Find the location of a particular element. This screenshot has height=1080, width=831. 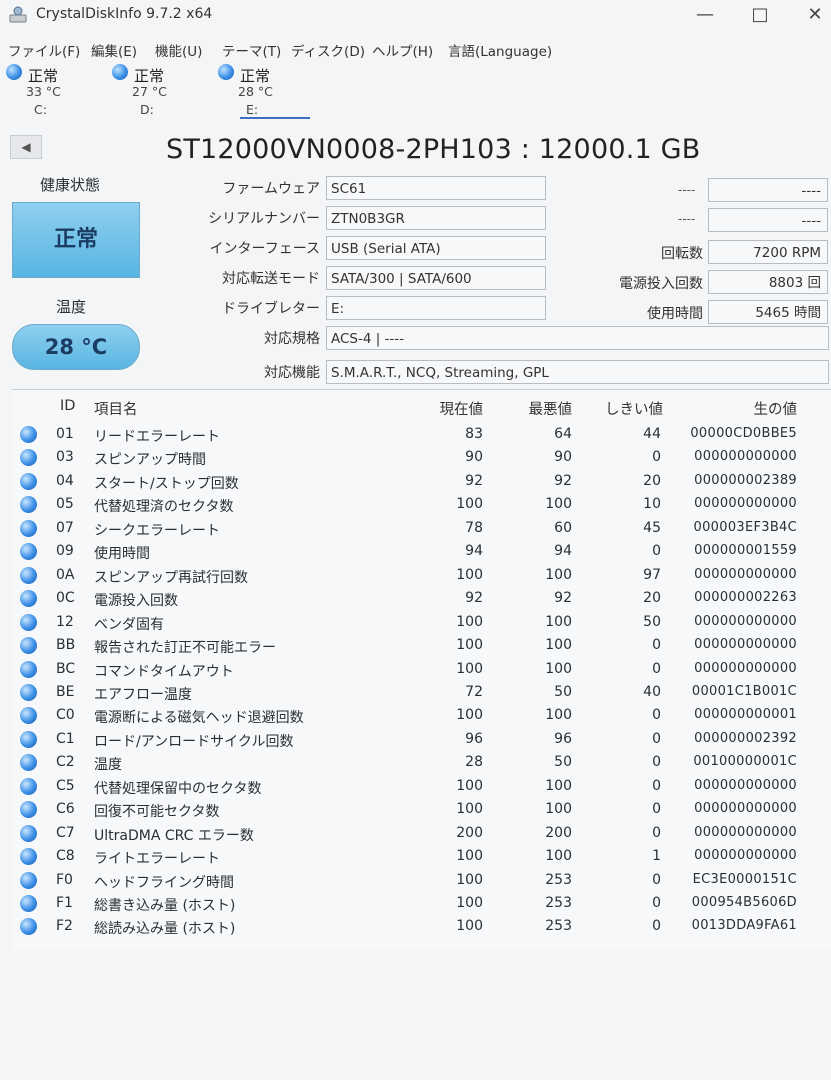

attr-raw-value: 000000002392 is located at coordinates (745, 738).